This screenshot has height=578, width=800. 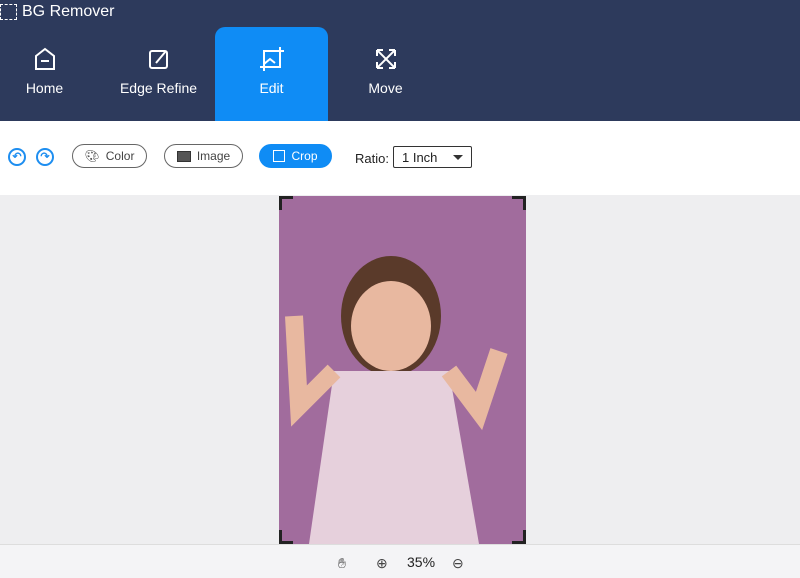 I want to click on zoom-level: 35%, so click(x=421, y=562).